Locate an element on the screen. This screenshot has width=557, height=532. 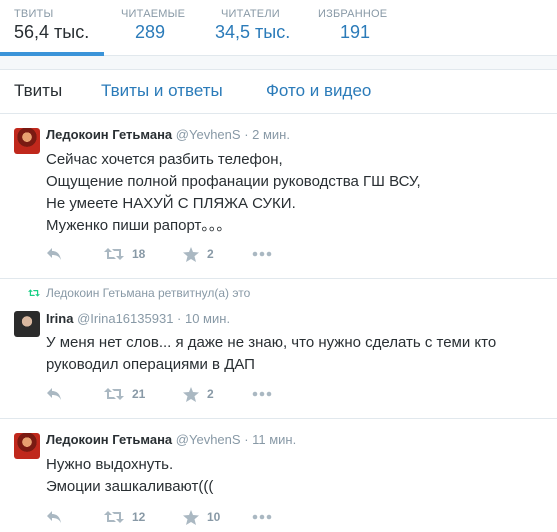
stat-tweets-label: ТВИТЫ is located at coordinates (34, 14).